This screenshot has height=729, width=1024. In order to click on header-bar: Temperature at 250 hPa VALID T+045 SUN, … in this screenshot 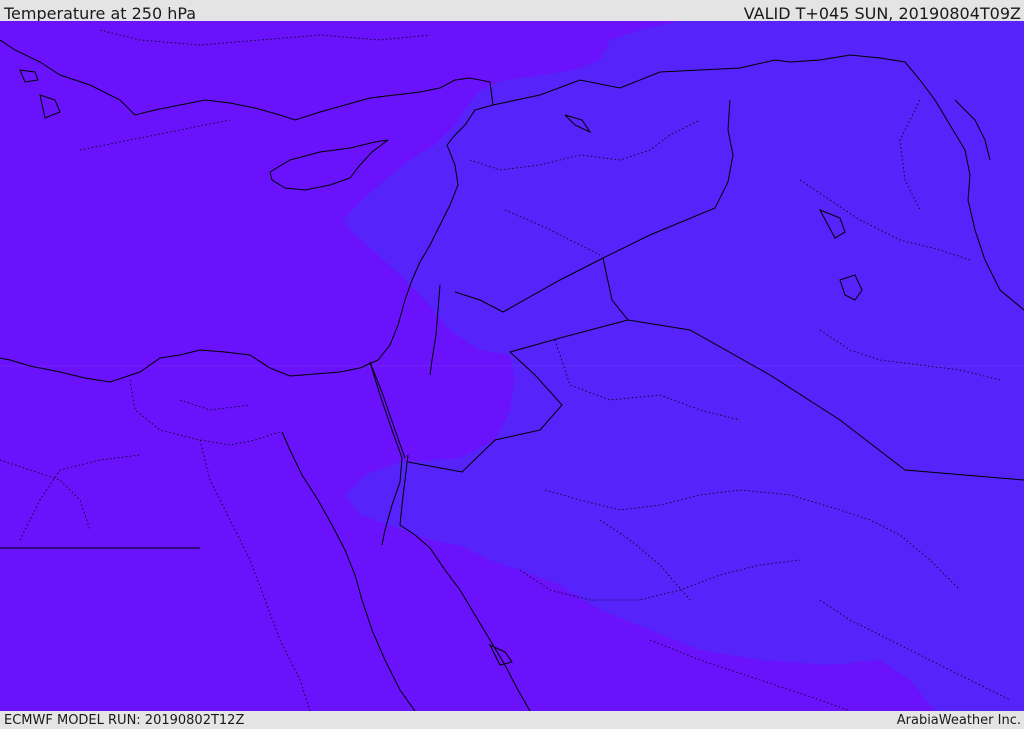, I will do `click(512, 11)`.